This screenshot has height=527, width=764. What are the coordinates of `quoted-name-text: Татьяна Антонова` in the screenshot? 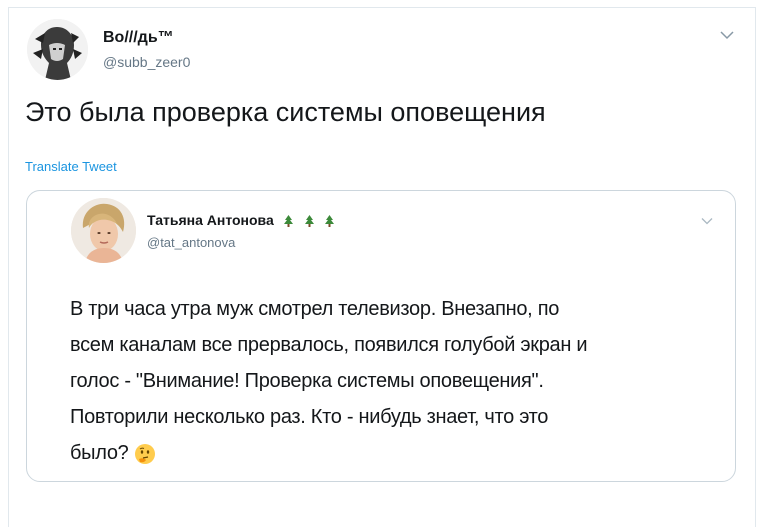 It's located at (210, 220).